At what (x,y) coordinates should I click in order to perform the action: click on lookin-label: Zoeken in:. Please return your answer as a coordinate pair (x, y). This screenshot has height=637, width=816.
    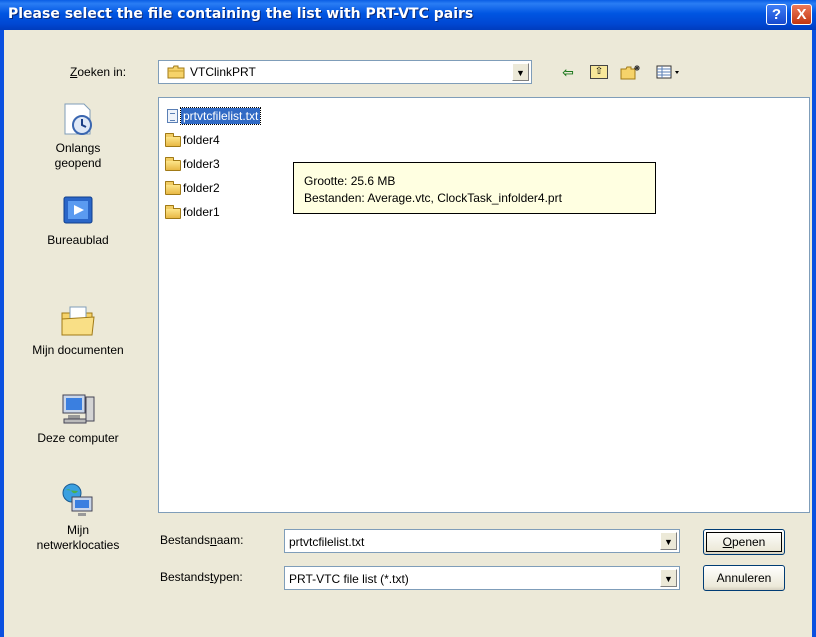
    Looking at the image, I should click on (98, 72).